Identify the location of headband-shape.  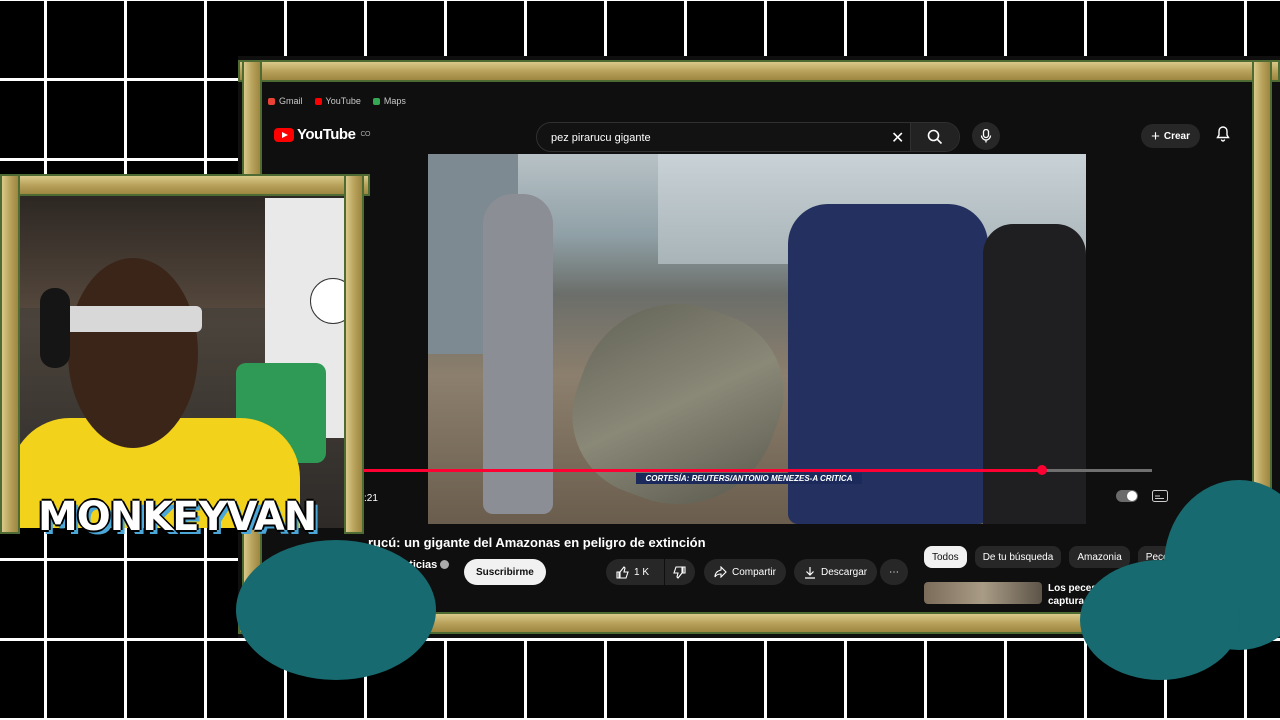
(132, 319).